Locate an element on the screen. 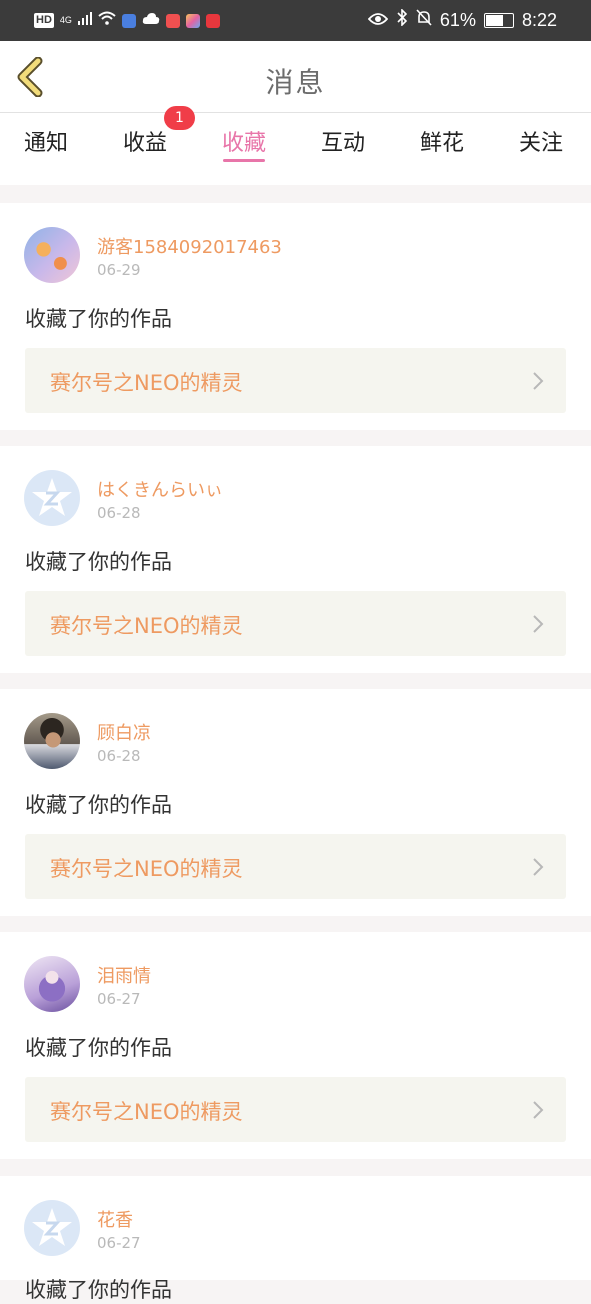  tab-interactions: 互动 is located at coordinates (343, 141).